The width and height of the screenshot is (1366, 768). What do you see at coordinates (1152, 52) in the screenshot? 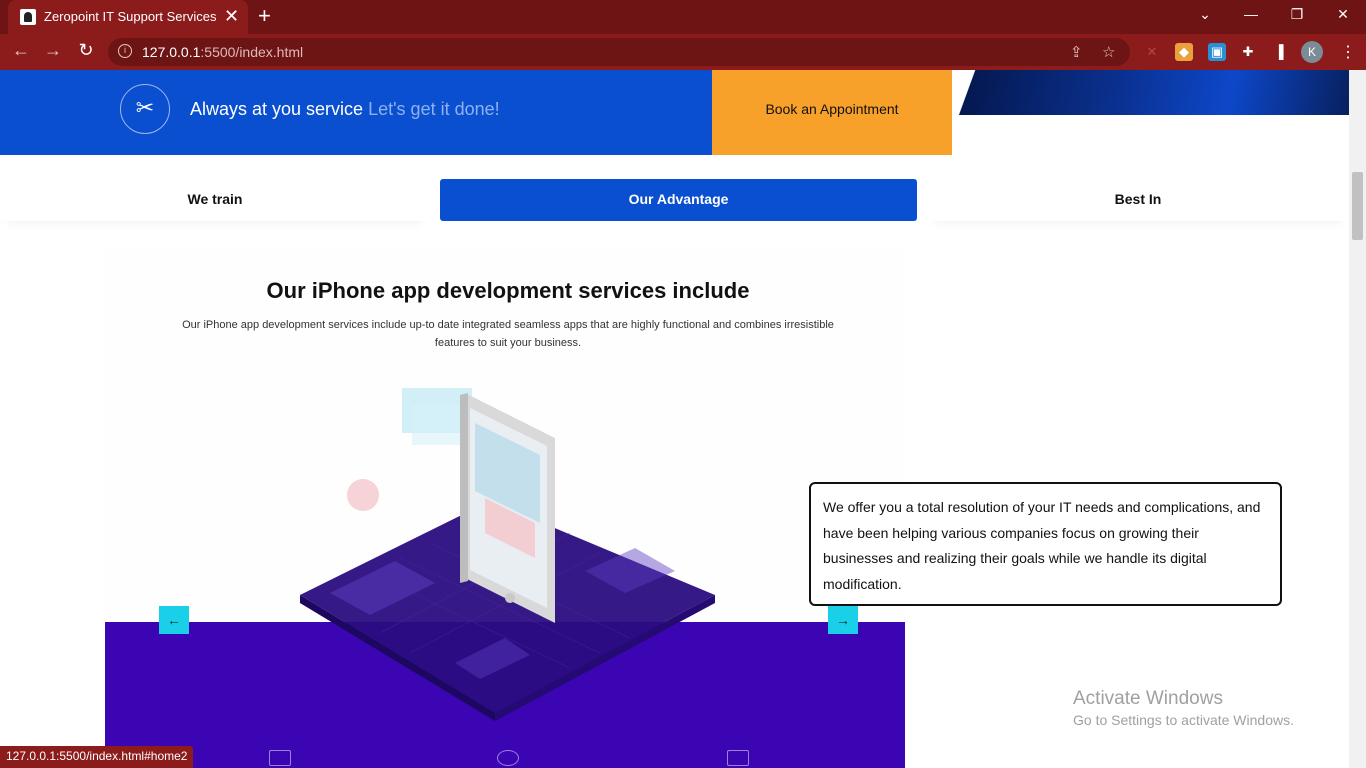
I see `extension-x-icon: ✕` at bounding box center [1152, 52].